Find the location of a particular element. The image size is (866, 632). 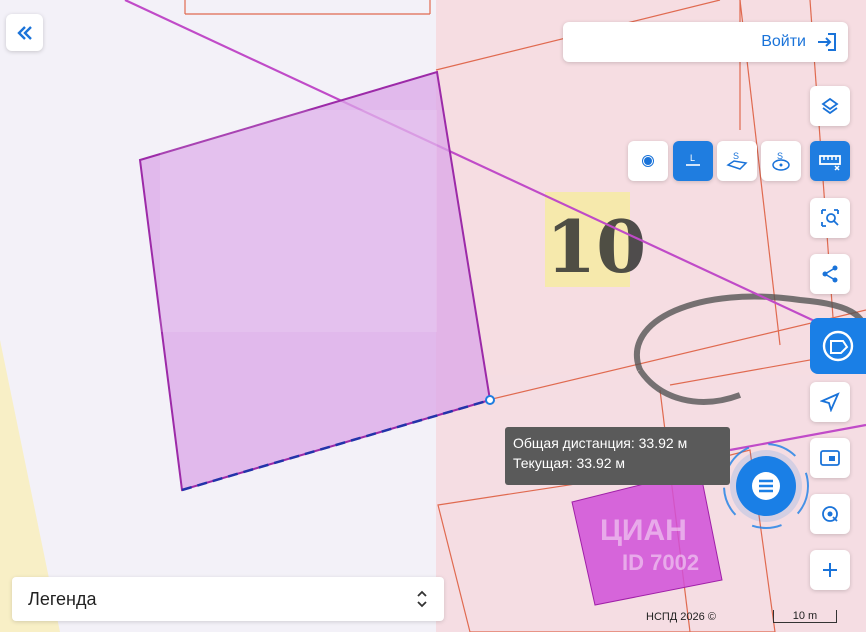

area-search-icon is located at coordinates (830, 218).